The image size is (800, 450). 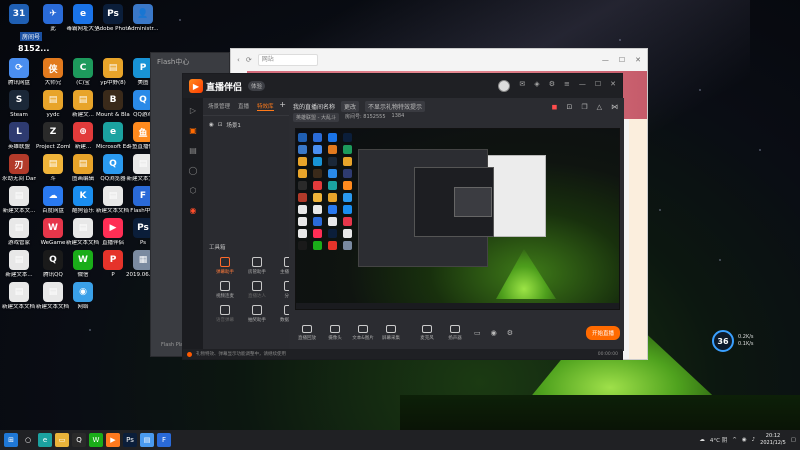 What do you see at coordinates (193, 211) in the screenshot?
I see `rail-alert-icon: ◉` at bounding box center [193, 211].